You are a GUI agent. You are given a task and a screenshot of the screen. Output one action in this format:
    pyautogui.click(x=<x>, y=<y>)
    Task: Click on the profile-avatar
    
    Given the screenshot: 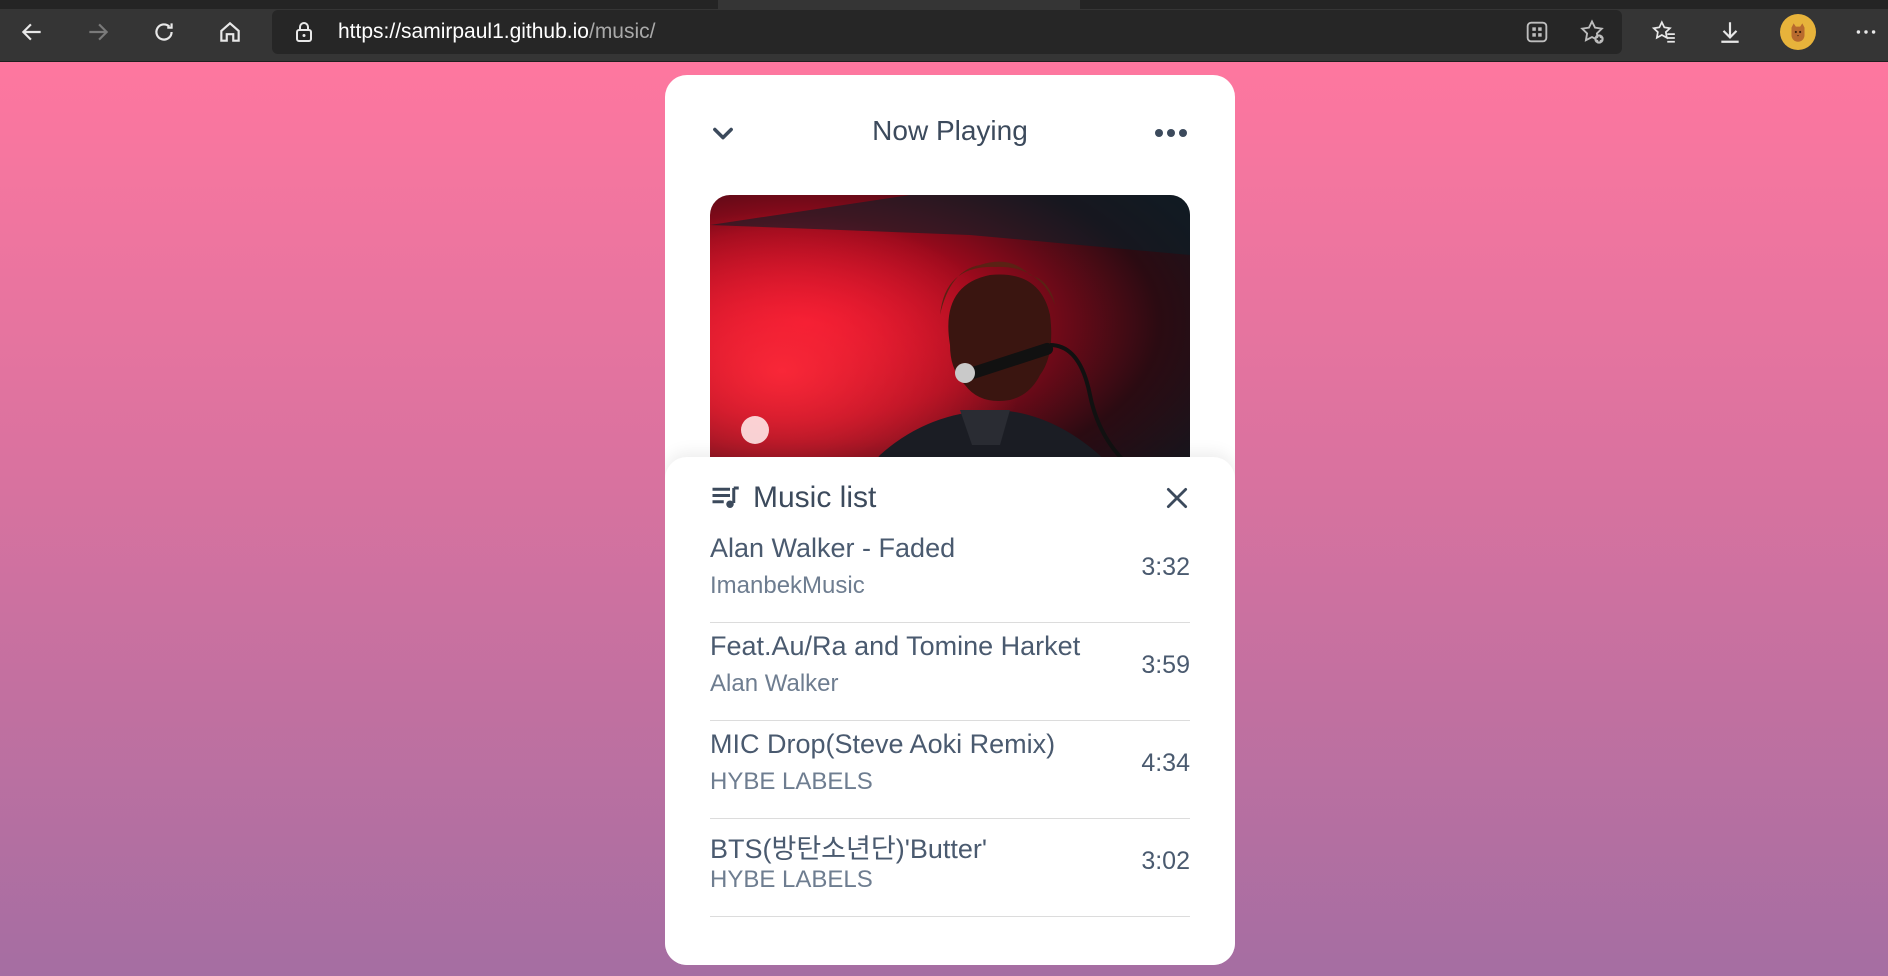 What is the action you would take?
    pyautogui.click(x=1798, y=32)
    